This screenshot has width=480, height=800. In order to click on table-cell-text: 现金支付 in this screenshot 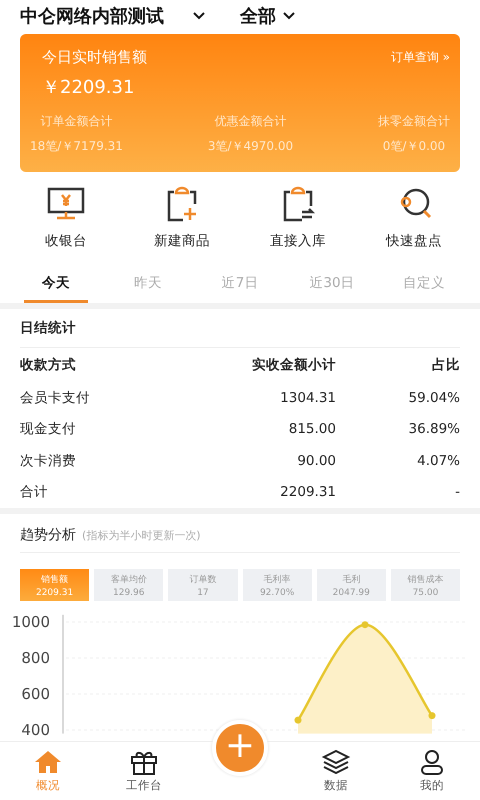, I will do `click(48, 429)`.